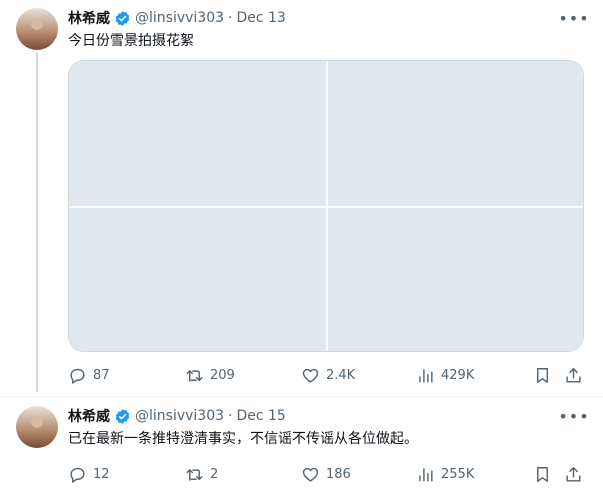 This screenshot has width=603, height=502. I want to click on views-button: 255K, so click(445, 474).